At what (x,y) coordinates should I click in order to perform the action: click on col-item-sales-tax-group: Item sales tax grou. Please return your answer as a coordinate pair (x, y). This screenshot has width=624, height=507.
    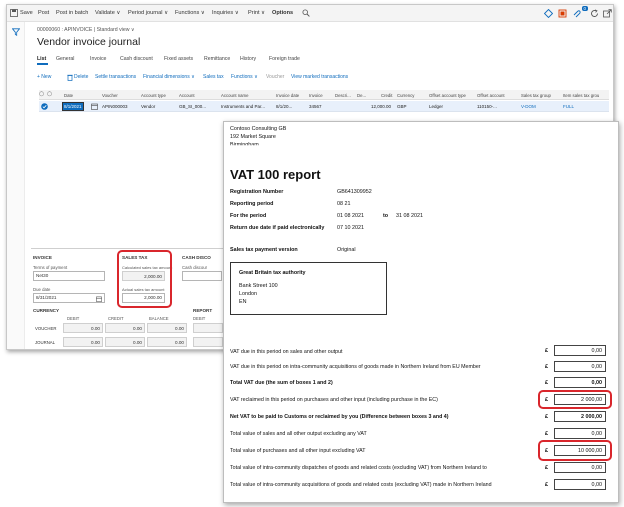
    Looking at the image, I should click on (581, 95).